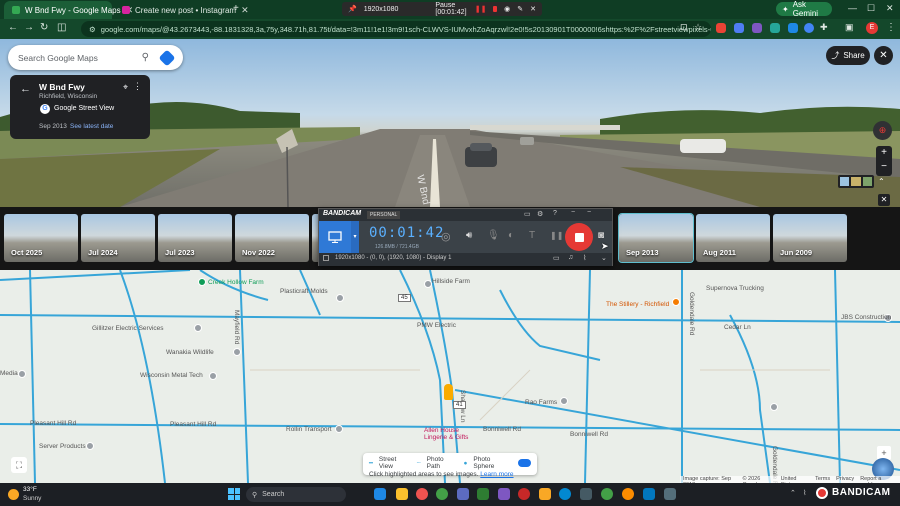  Describe the element at coordinates (856, 181) in the screenshot. I see `imagery-thumbs` at that location.